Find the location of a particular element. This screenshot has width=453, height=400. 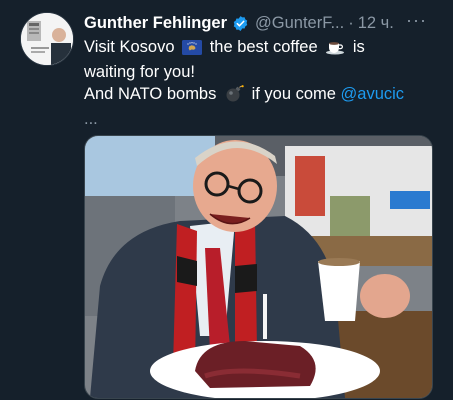

tweet-text-is: is is located at coordinates (358, 47).